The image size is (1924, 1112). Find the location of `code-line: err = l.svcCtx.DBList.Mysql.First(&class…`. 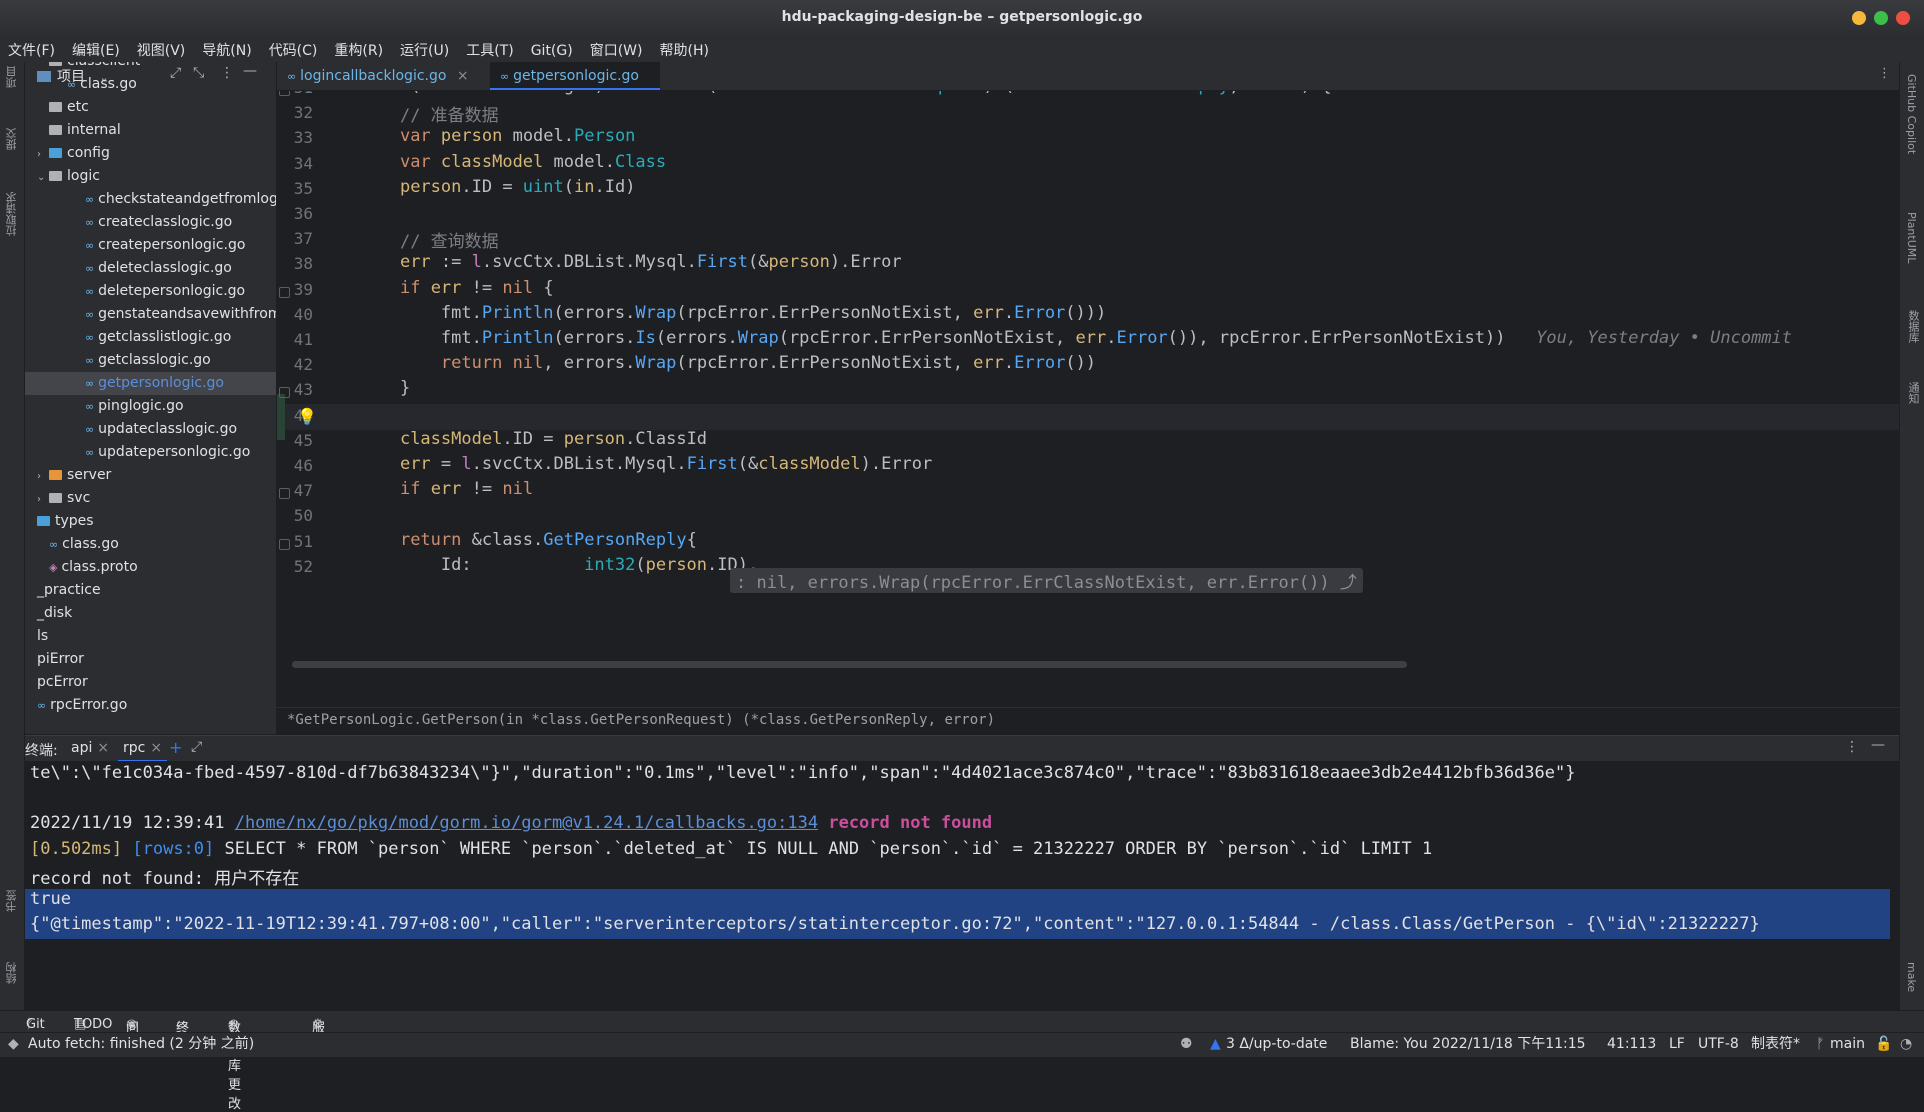

code-line: err = l.svcCtx.DBList.Mysql.First(&class… is located at coordinates (645, 464).